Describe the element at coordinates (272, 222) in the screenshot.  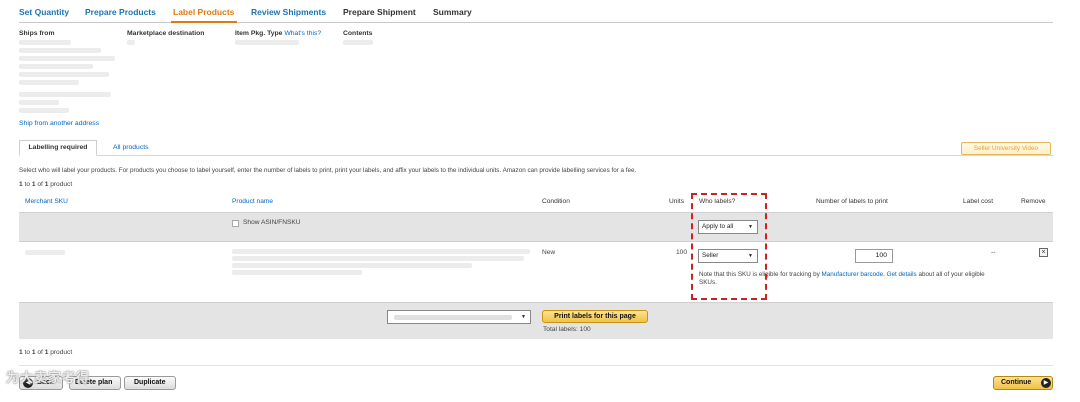
I see `show-asin-label: Show ASIN/FNSKU` at that location.